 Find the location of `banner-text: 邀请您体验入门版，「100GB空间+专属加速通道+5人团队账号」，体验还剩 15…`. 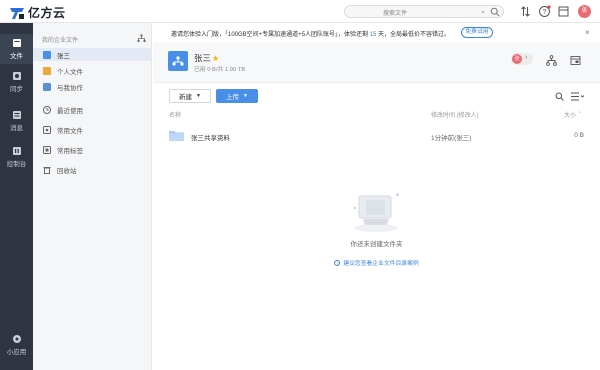

banner-text: 邀请您体验入门版，「100GB空间+专属加速通道+5人团队账号」，体验还剩 15… is located at coordinates (311, 35).